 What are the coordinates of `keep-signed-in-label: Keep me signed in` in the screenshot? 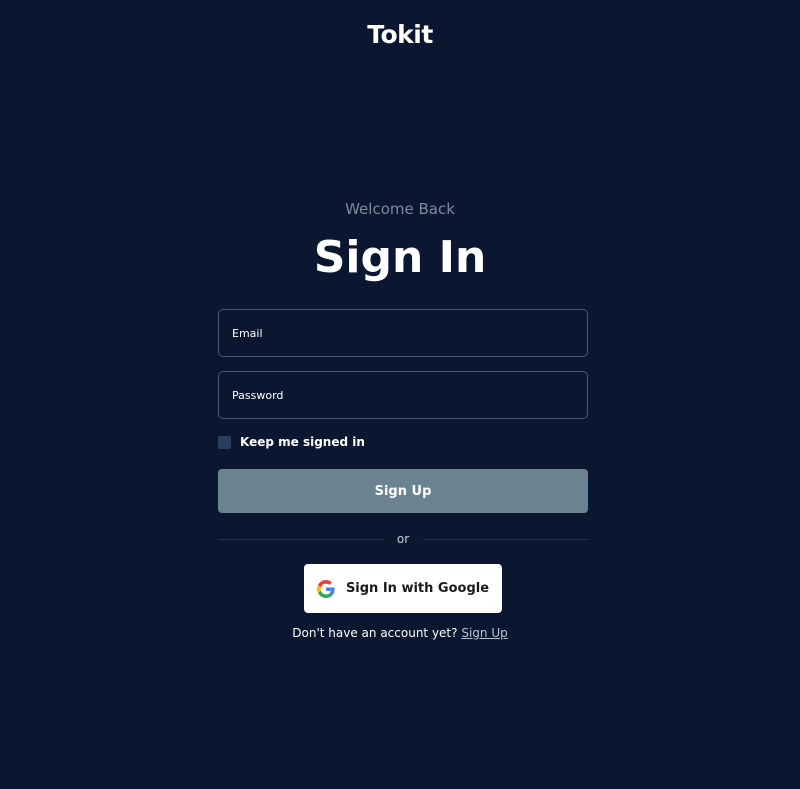 It's located at (302, 442).